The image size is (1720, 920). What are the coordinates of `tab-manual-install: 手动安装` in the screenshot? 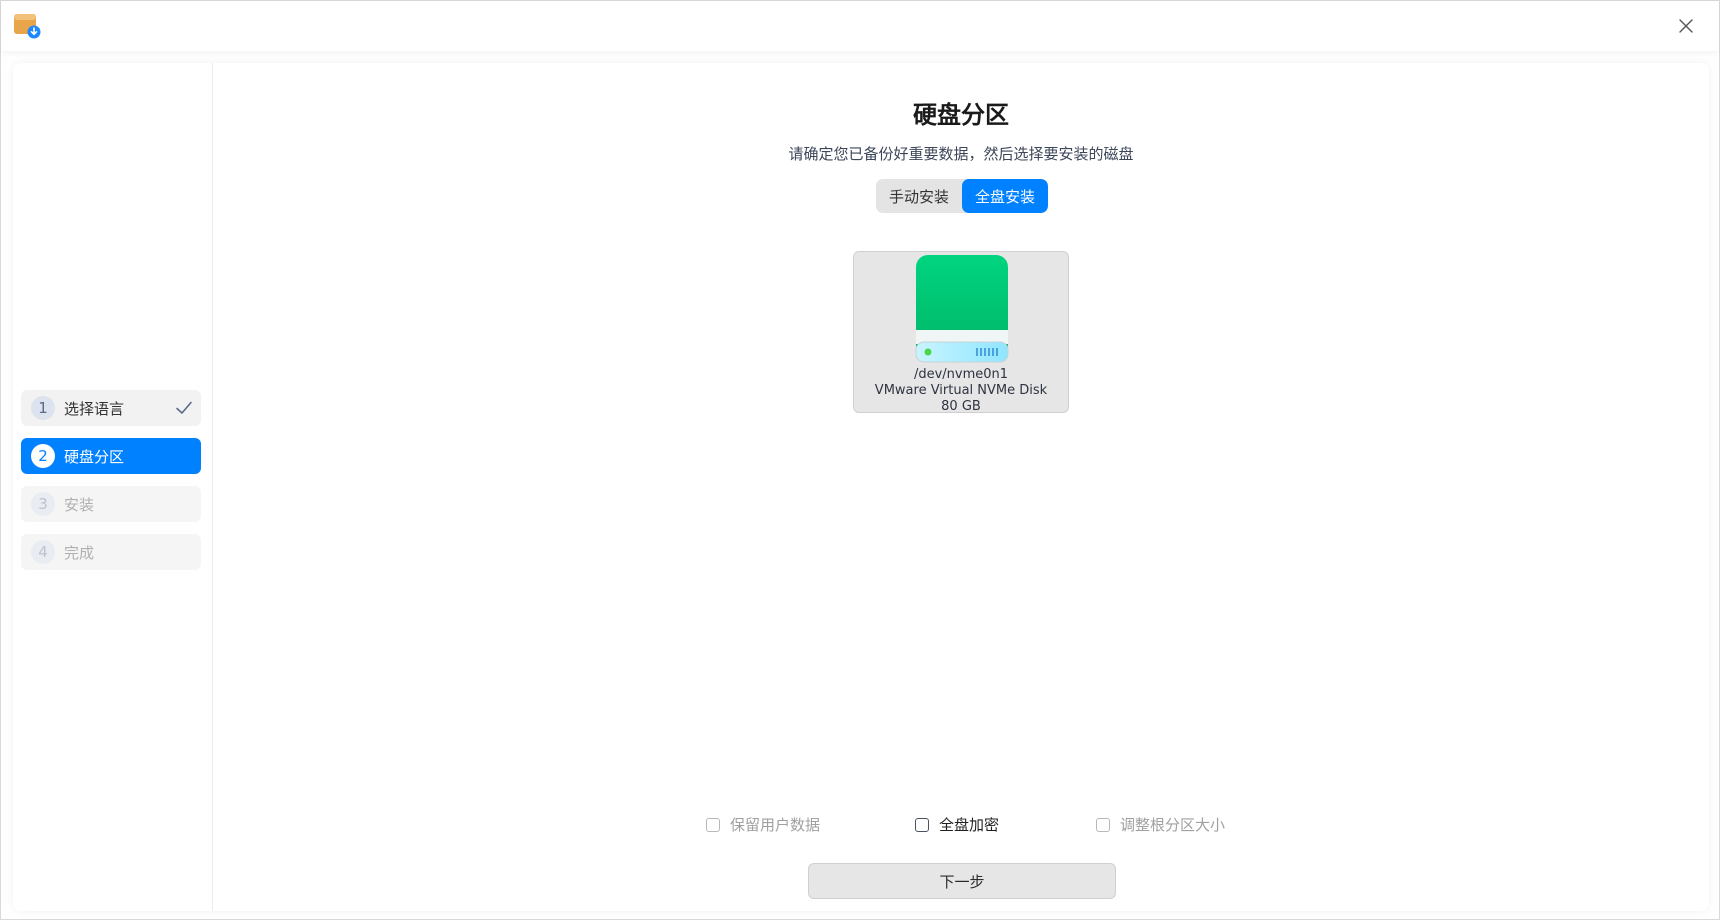 It's located at (919, 196).